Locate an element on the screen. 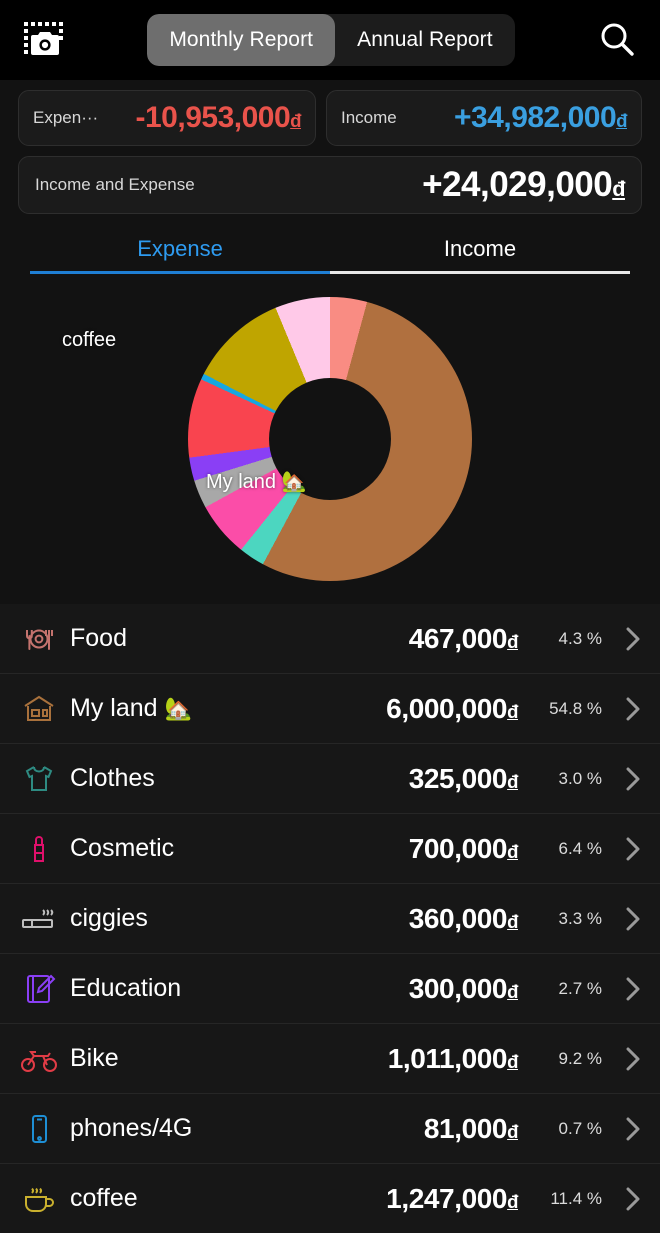 The height and width of the screenshot is (1233, 660). list-item: Bike 1,011,000đ 9.2 % is located at coordinates (330, 1059).